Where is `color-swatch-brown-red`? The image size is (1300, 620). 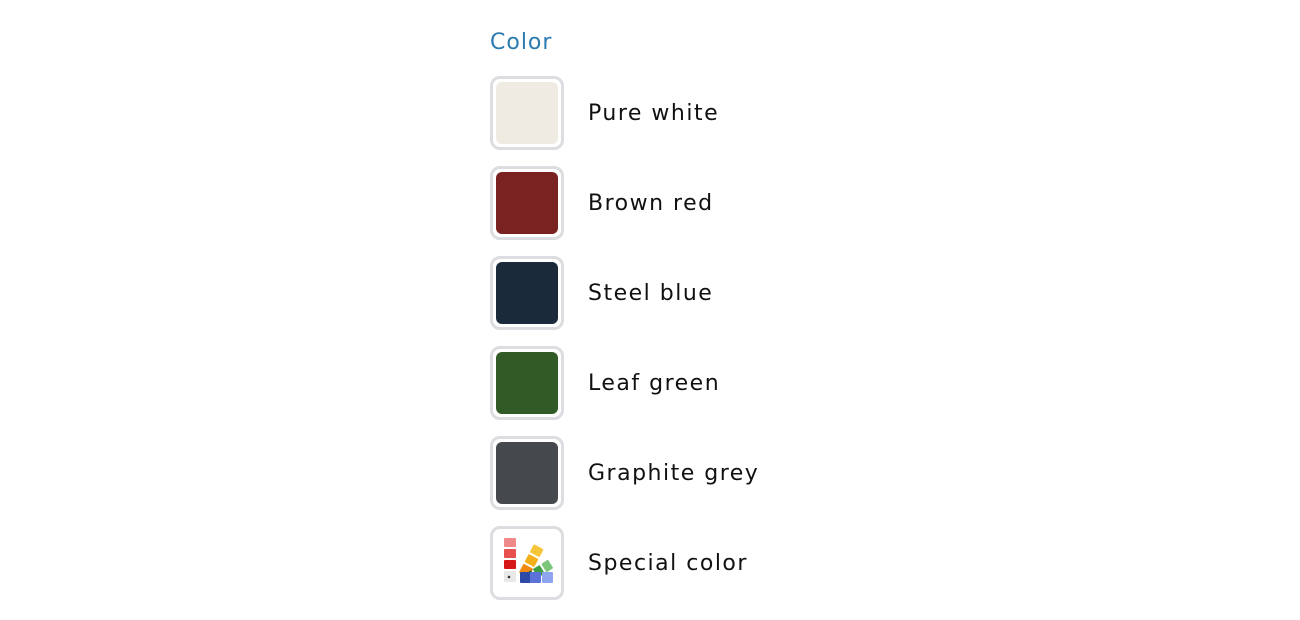 color-swatch-brown-red is located at coordinates (527, 203).